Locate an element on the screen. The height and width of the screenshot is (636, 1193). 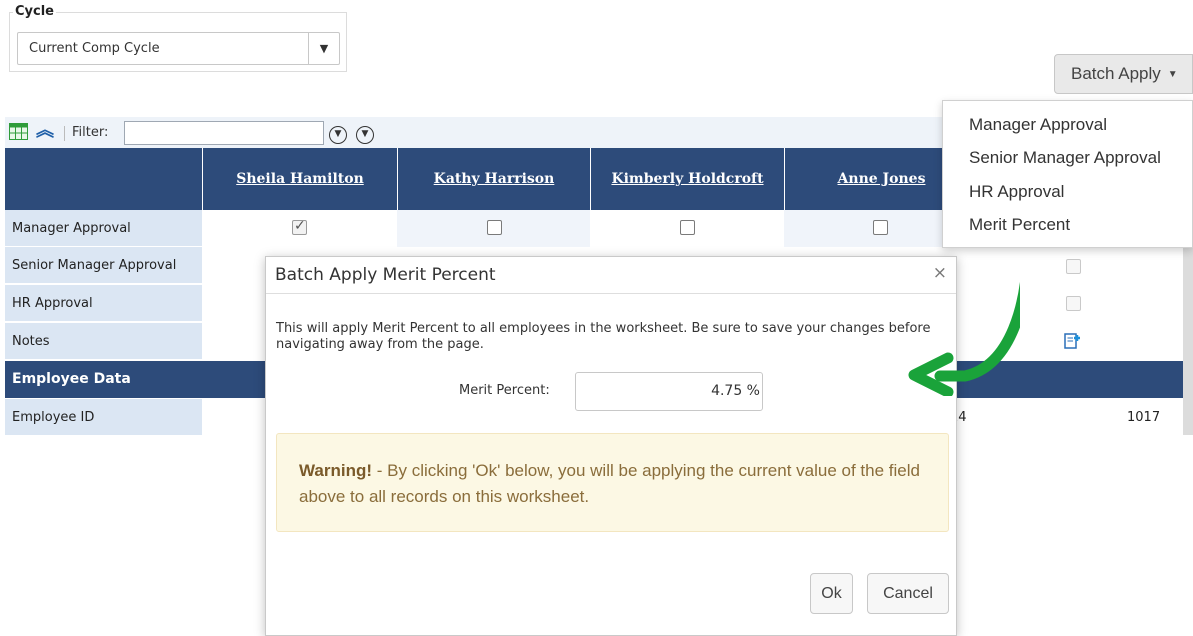
section-label: Employee Data is located at coordinates (71, 379).